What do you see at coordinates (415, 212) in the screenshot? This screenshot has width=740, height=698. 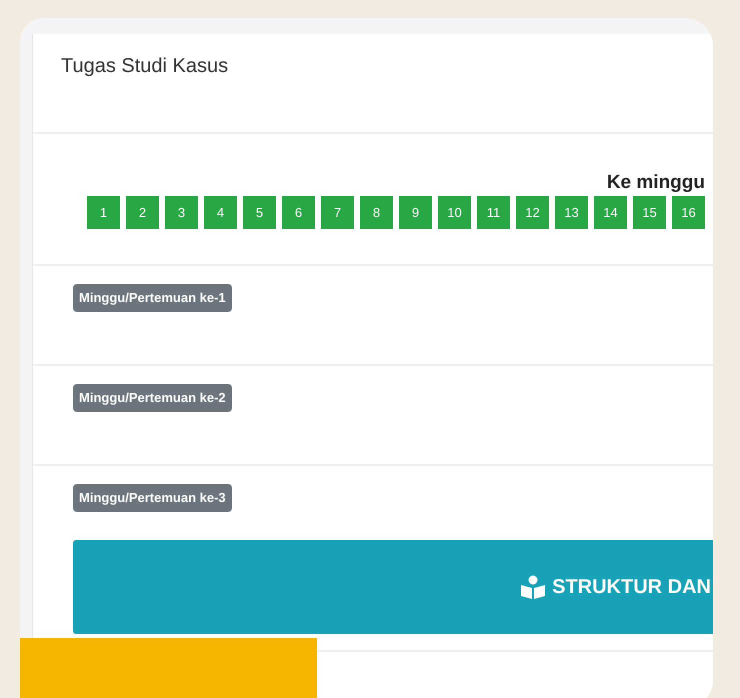 I see `week-button: 9` at bounding box center [415, 212].